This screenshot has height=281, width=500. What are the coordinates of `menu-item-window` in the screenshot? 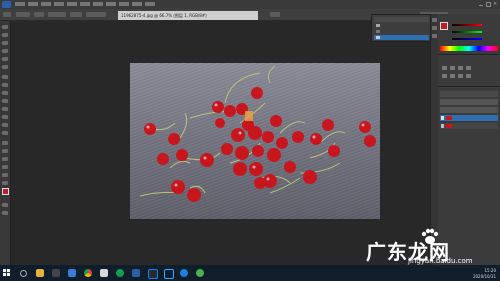 It's located at (137, 4).